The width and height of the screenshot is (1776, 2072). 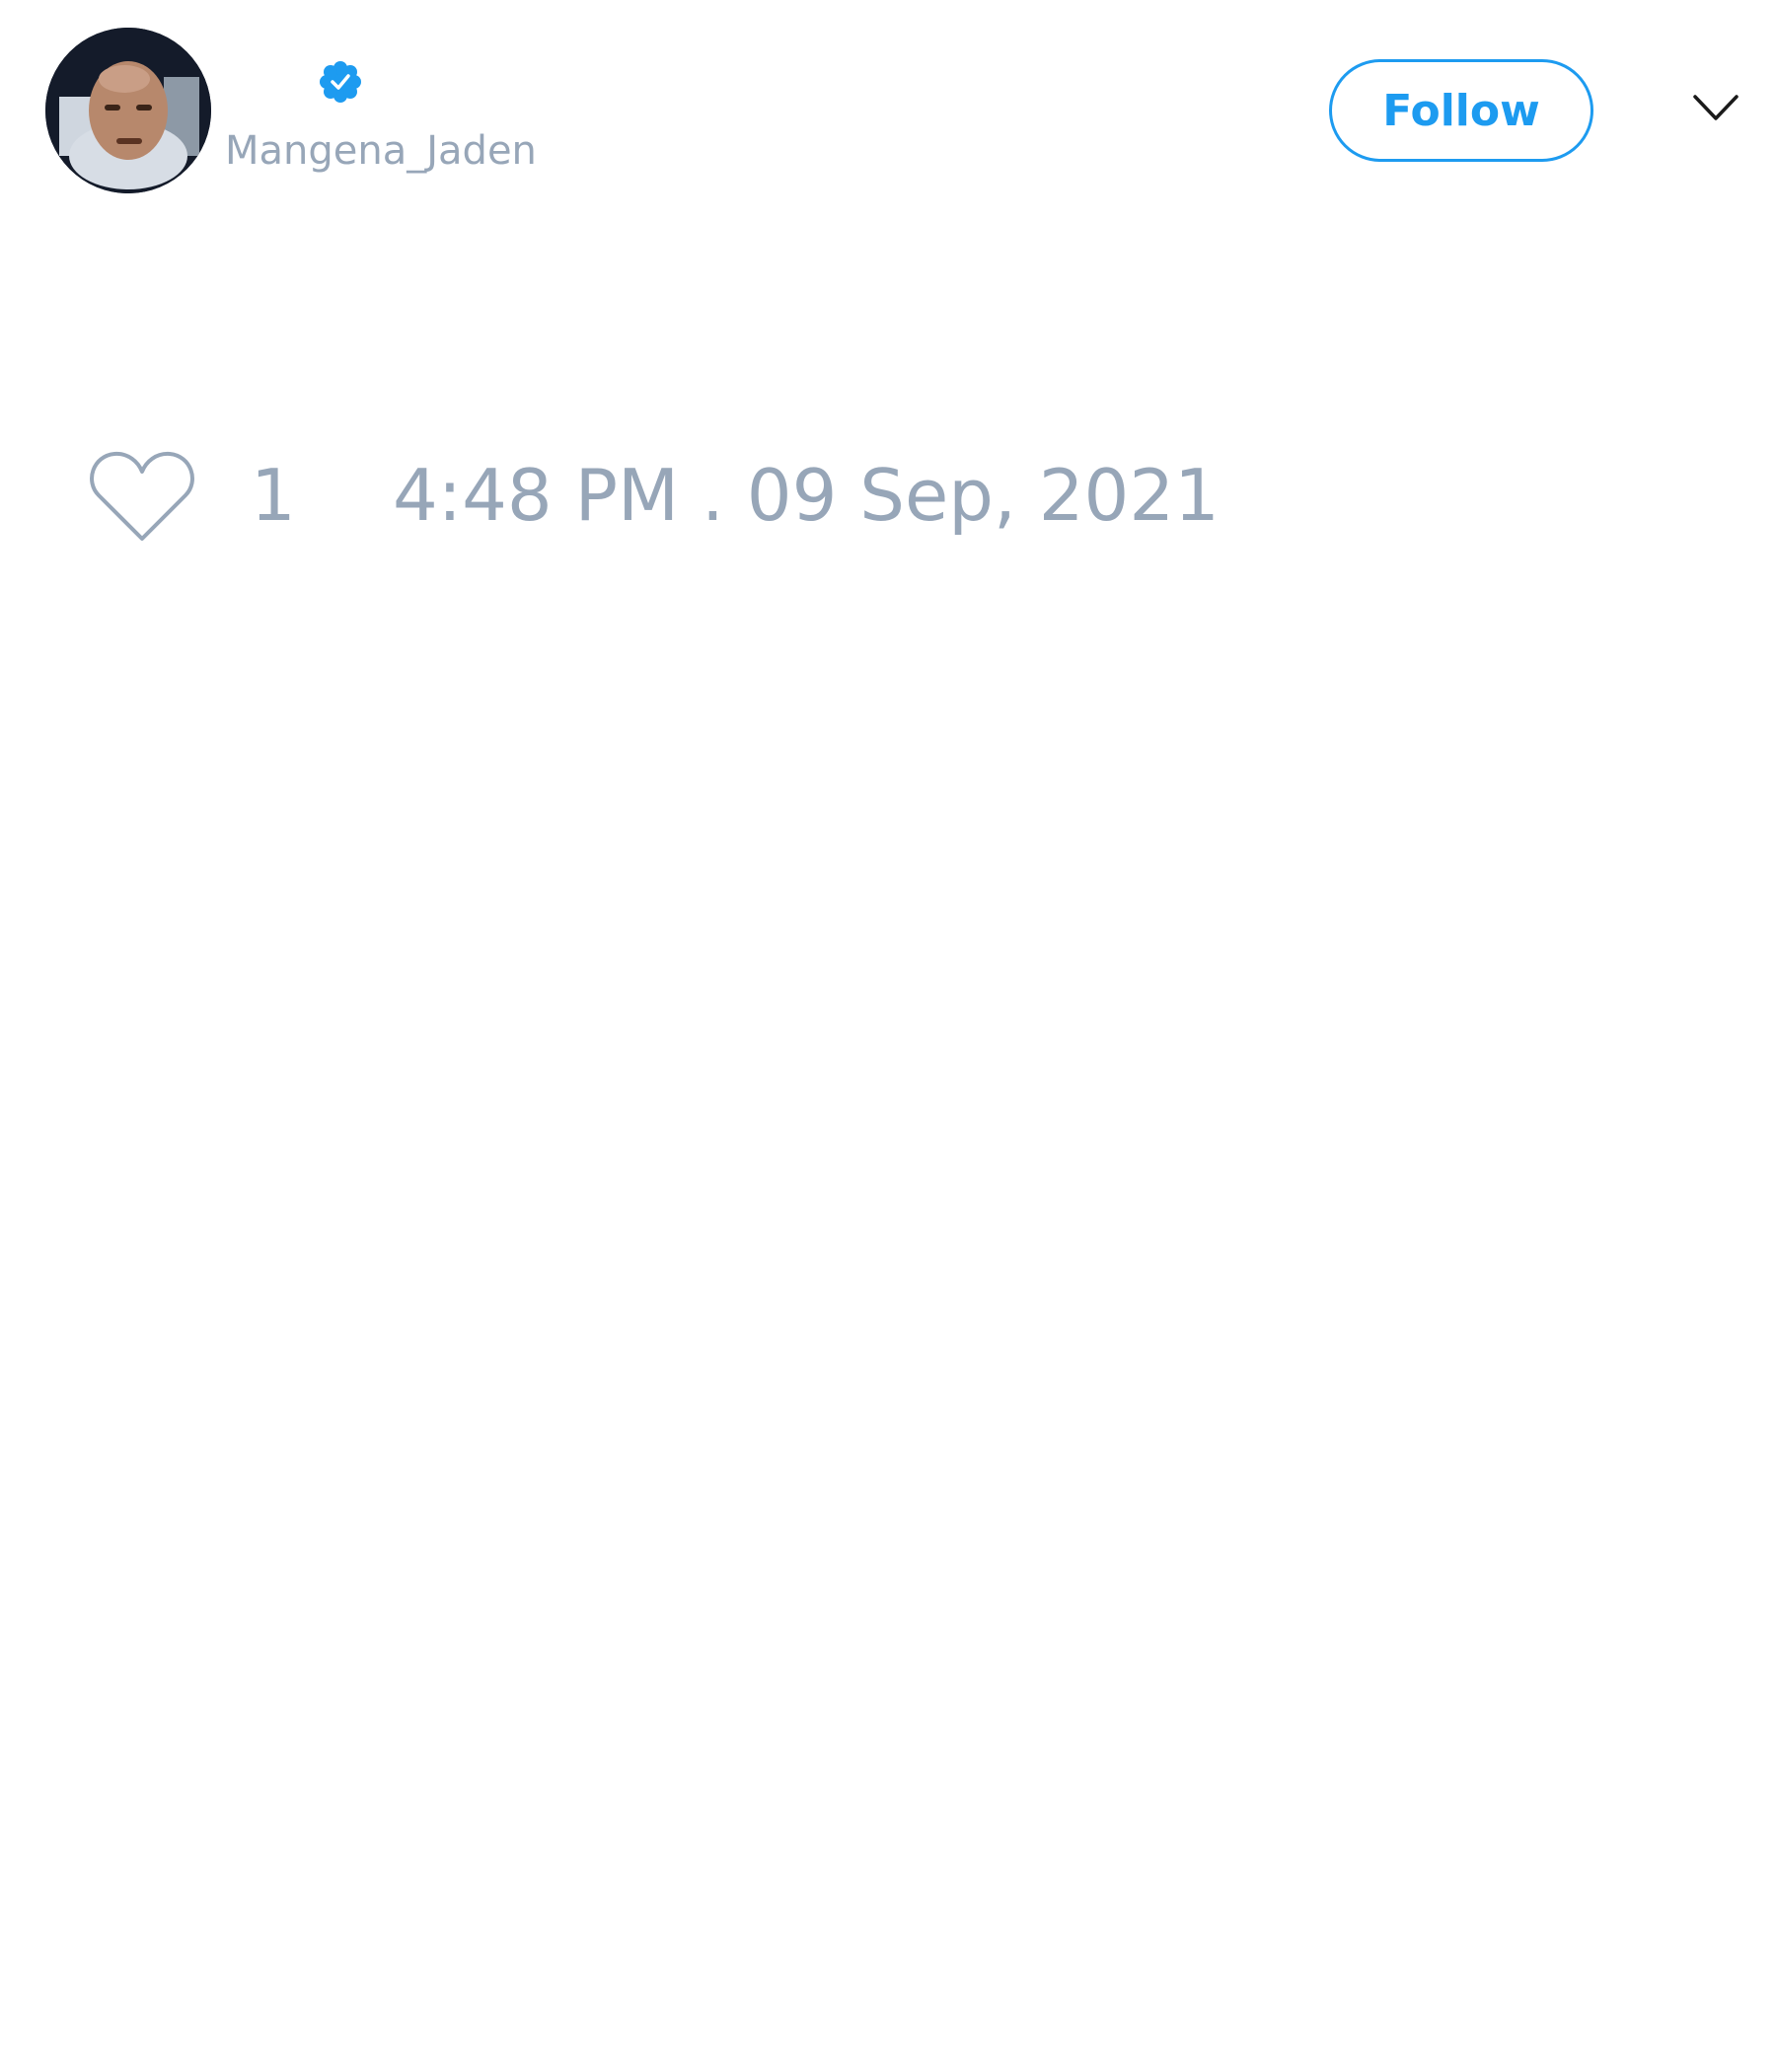 What do you see at coordinates (142, 496) in the screenshot?
I see `heart-outline-icon` at bounding box center [142, 496].